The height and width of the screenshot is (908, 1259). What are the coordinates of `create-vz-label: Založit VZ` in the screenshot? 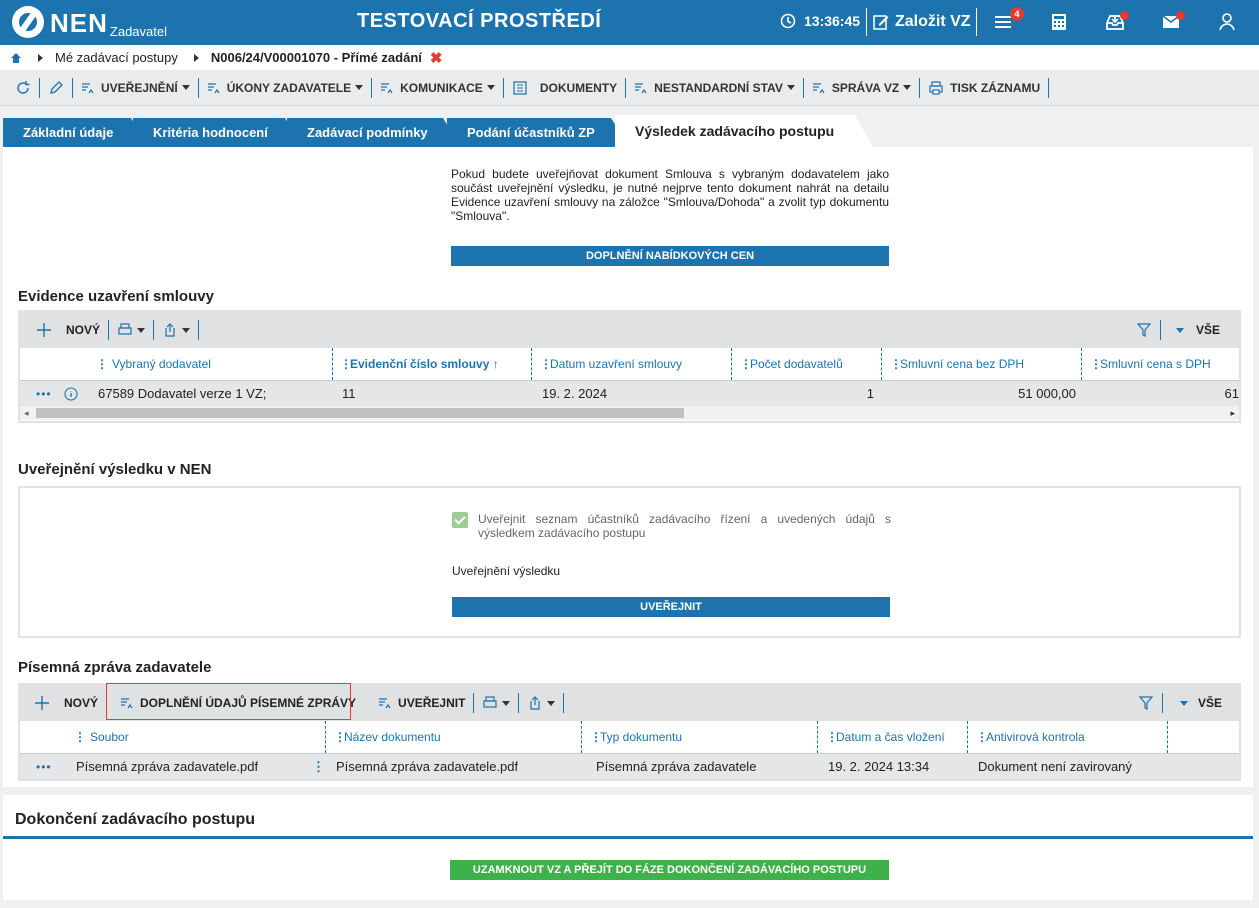 It's located at (933, 21).